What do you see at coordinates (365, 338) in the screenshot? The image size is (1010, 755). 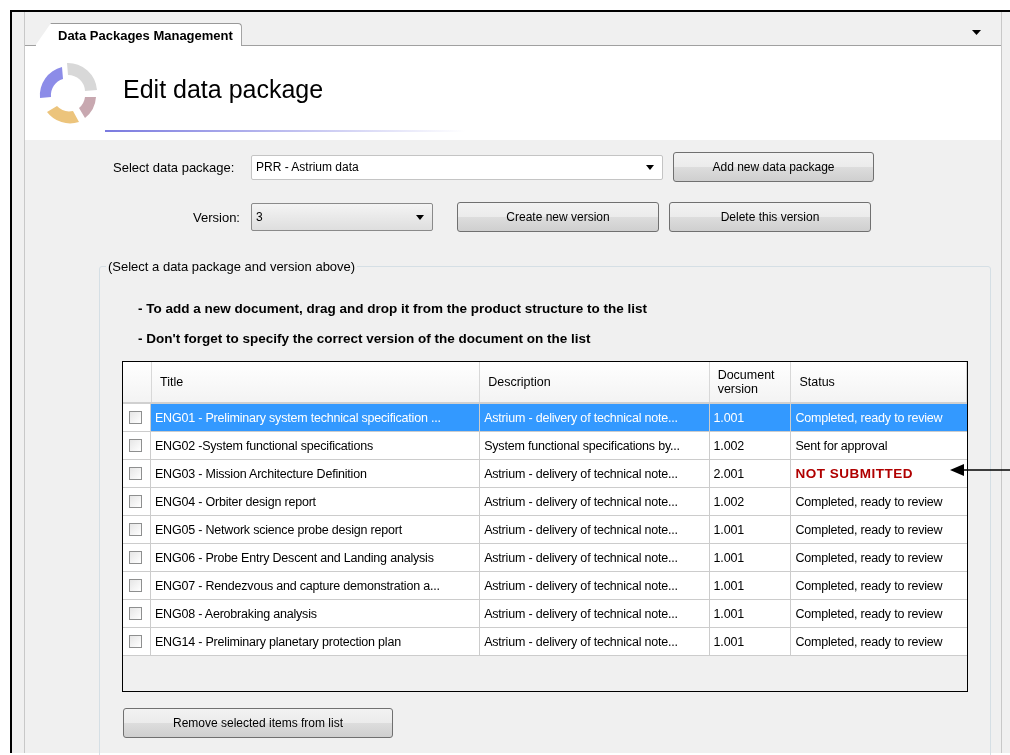 I see `instruction-text: - Don't forget to specify the correct version of the document on the list` at bounding box center [365, 338].